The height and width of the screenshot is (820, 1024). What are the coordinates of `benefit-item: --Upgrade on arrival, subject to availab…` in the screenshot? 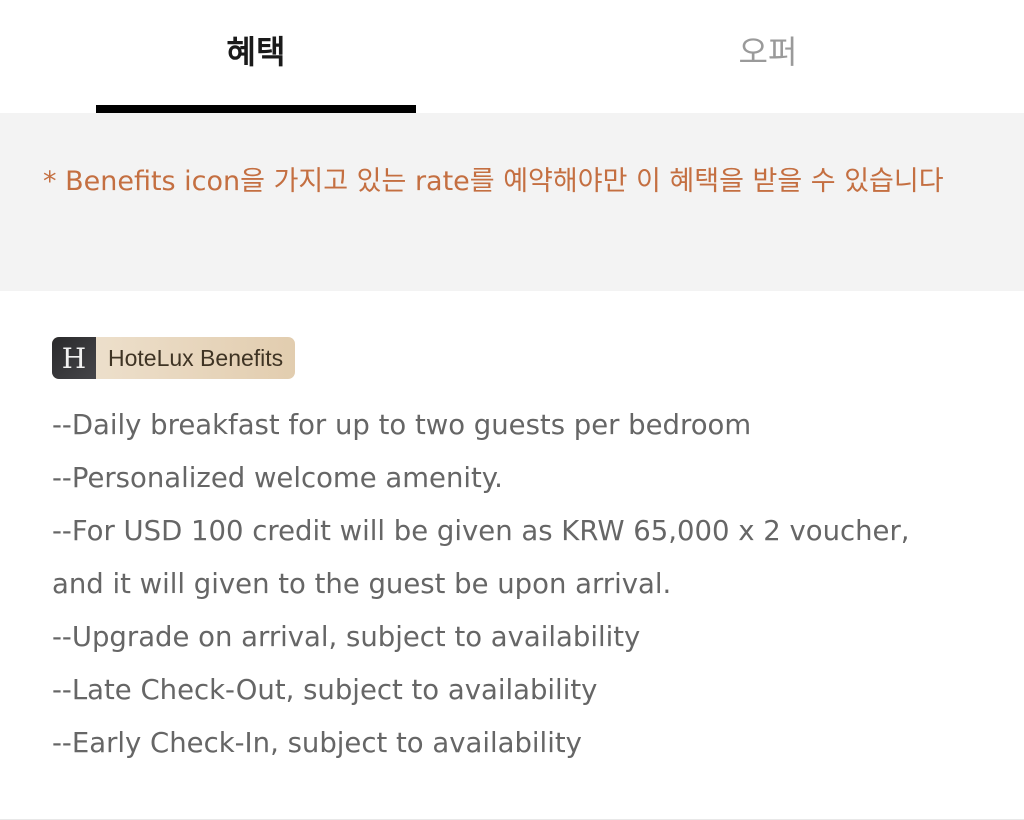 It's located at (346, 637).